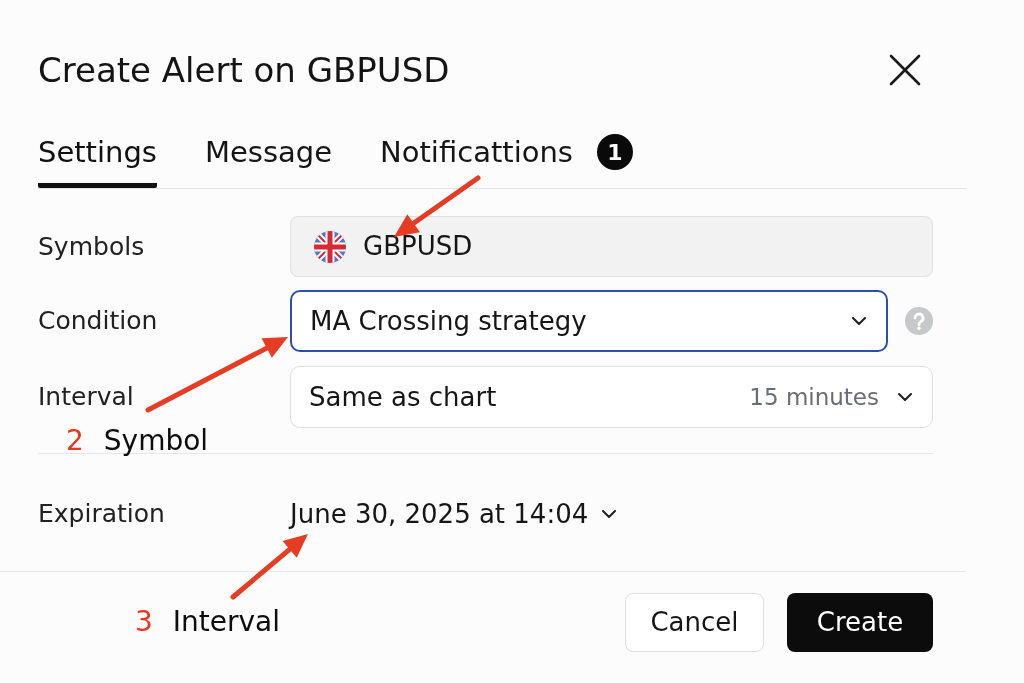 The height and width of the screenshot is (683, 1024). I want to click on close-button, so click(905, 70).